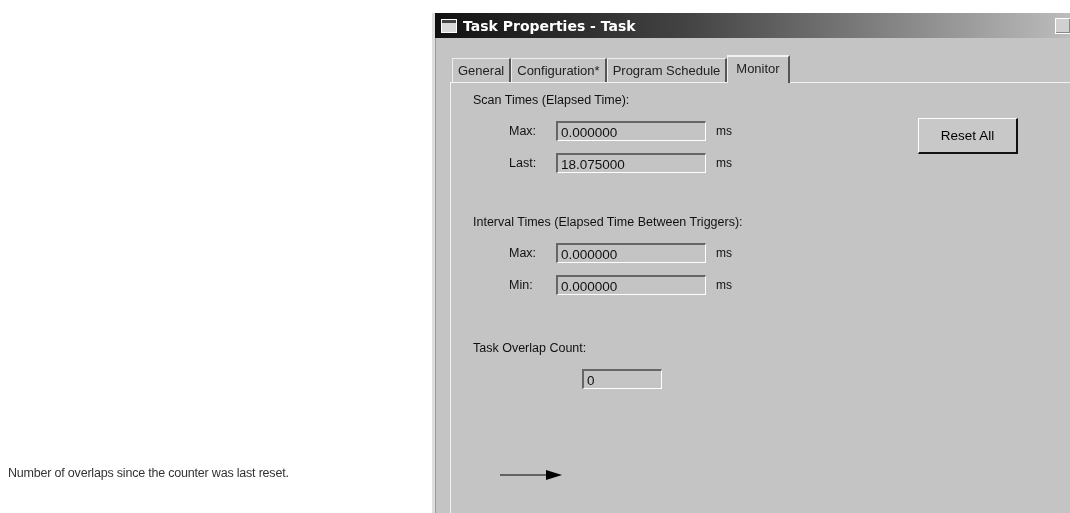 The width and height of the screenshot is (1070, 513). Describe the element at coordinates (559, 70) in the screenshot. I see `tab: Configuration*` at that location.